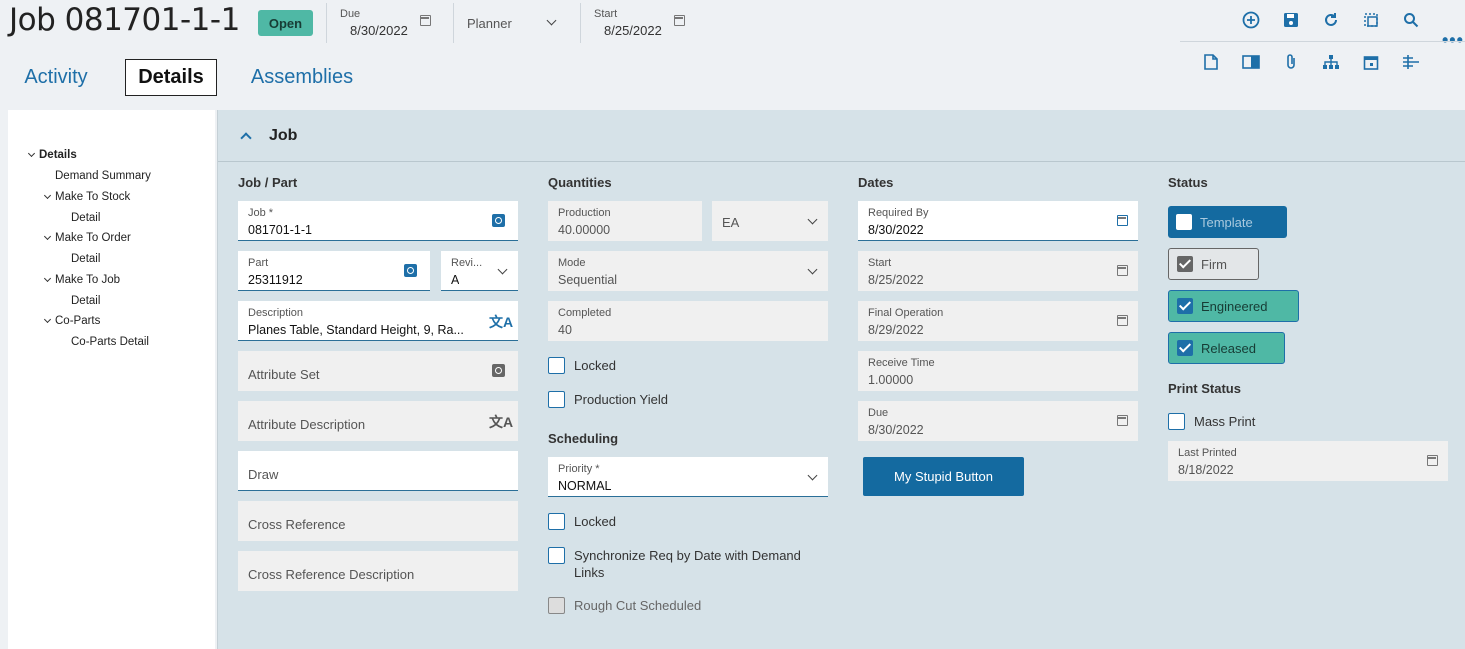 The image size is (1465, 649). I want to click on job-field: Job * 081701-1-1, so click(378, 221).